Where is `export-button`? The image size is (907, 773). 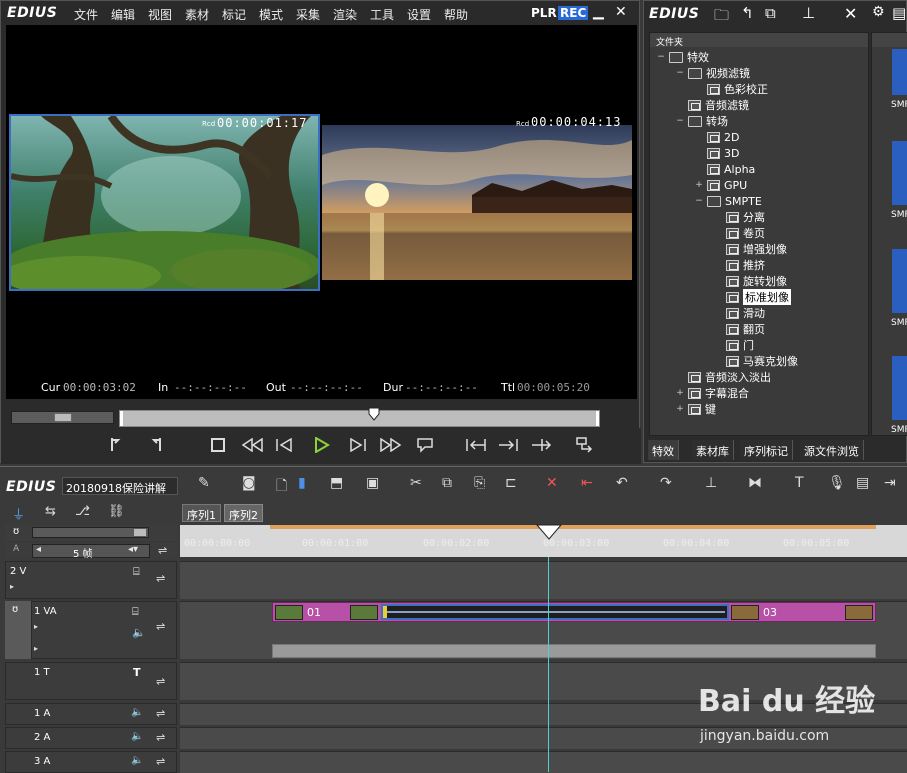 export-button is located at coordinates (584, 445).